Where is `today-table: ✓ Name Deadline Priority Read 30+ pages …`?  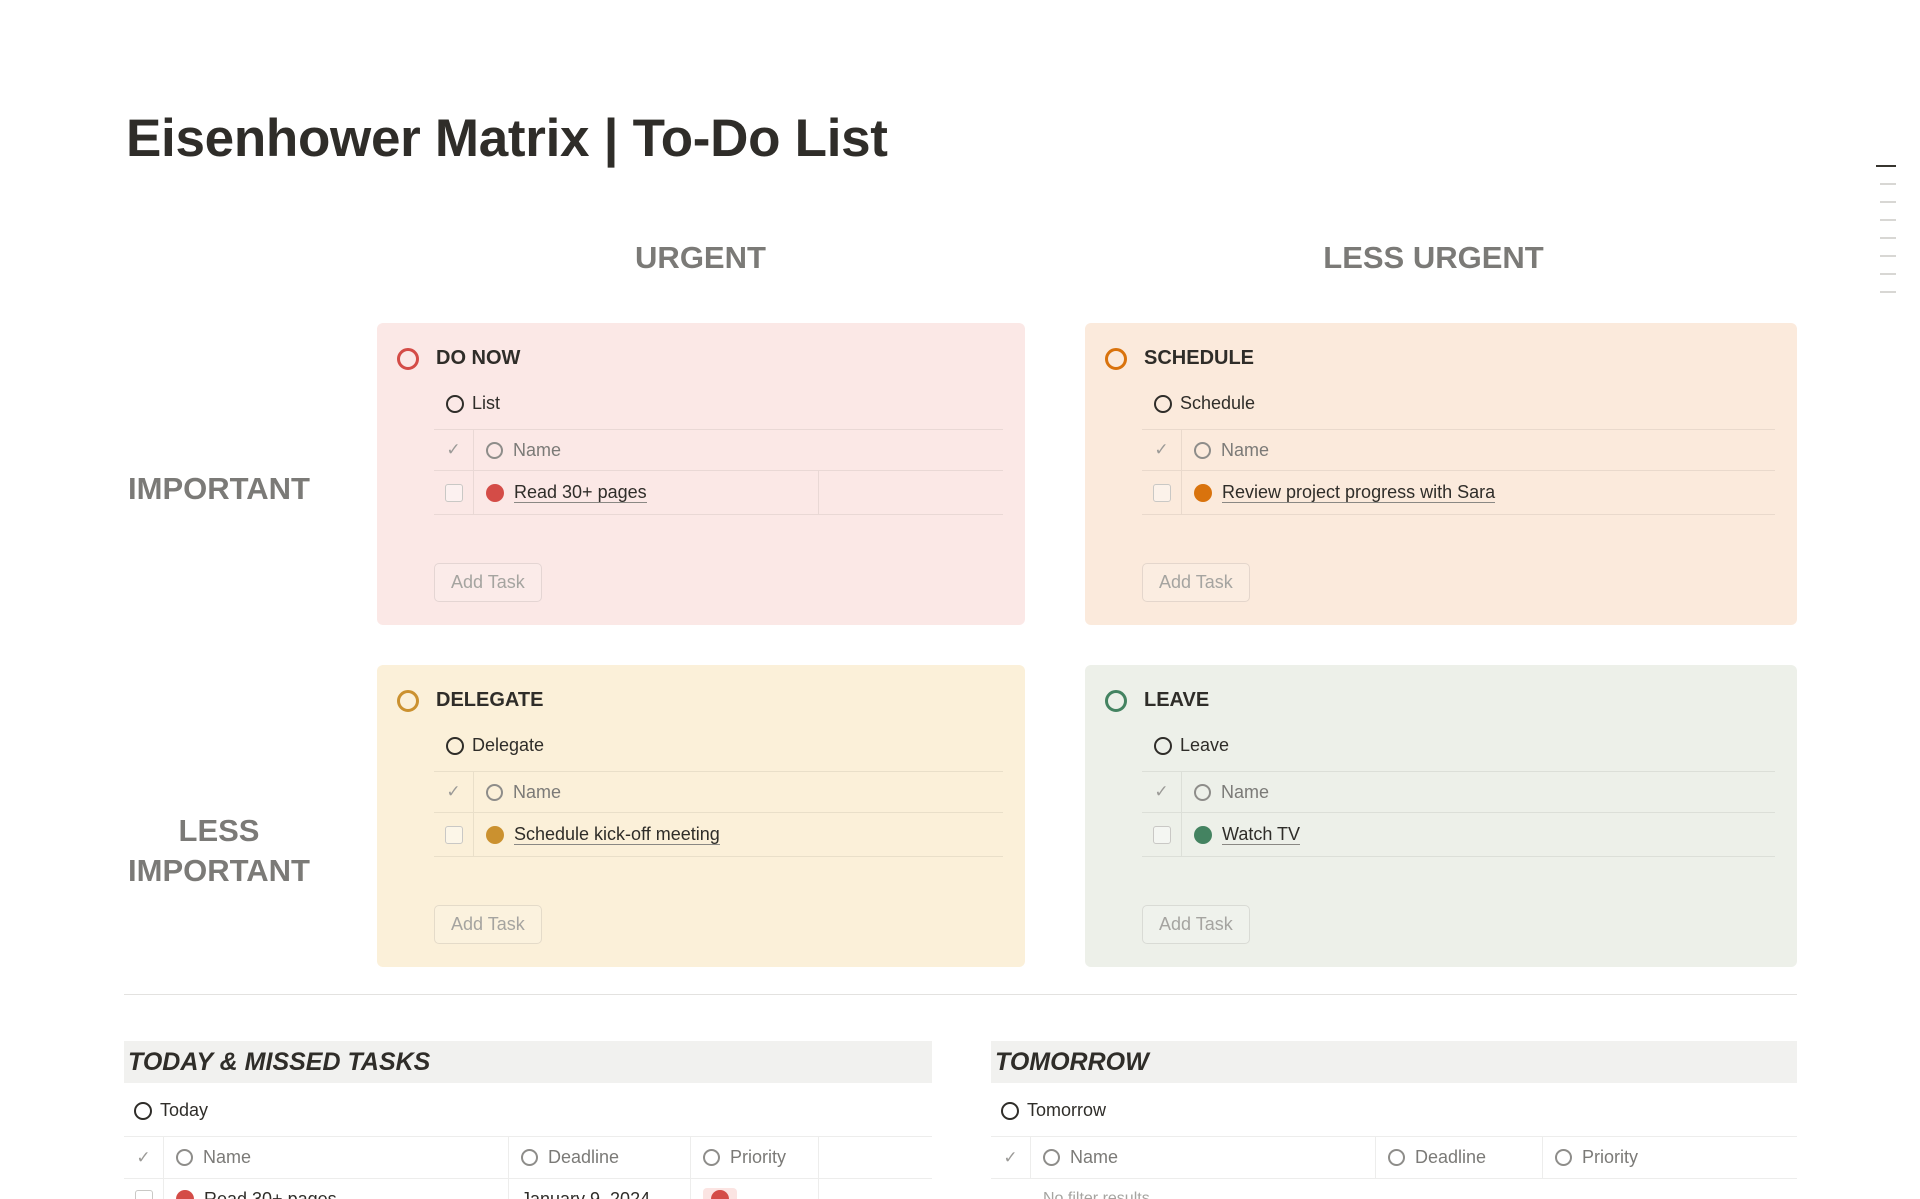 today-table: ✓ Name Deadline Priority Read 30+ pages … is located at coordinates (528, 1167).